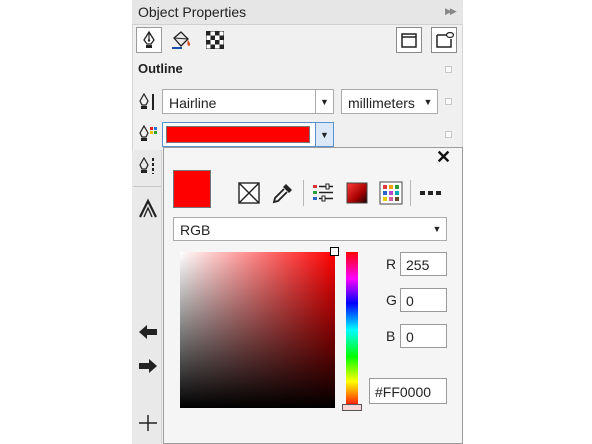 This screenshot has height=444, width=592. What do you see at coordinates (147, 297) in the screenshot?
I see `outline-side-toolbar` at bounding box center [147, 297].